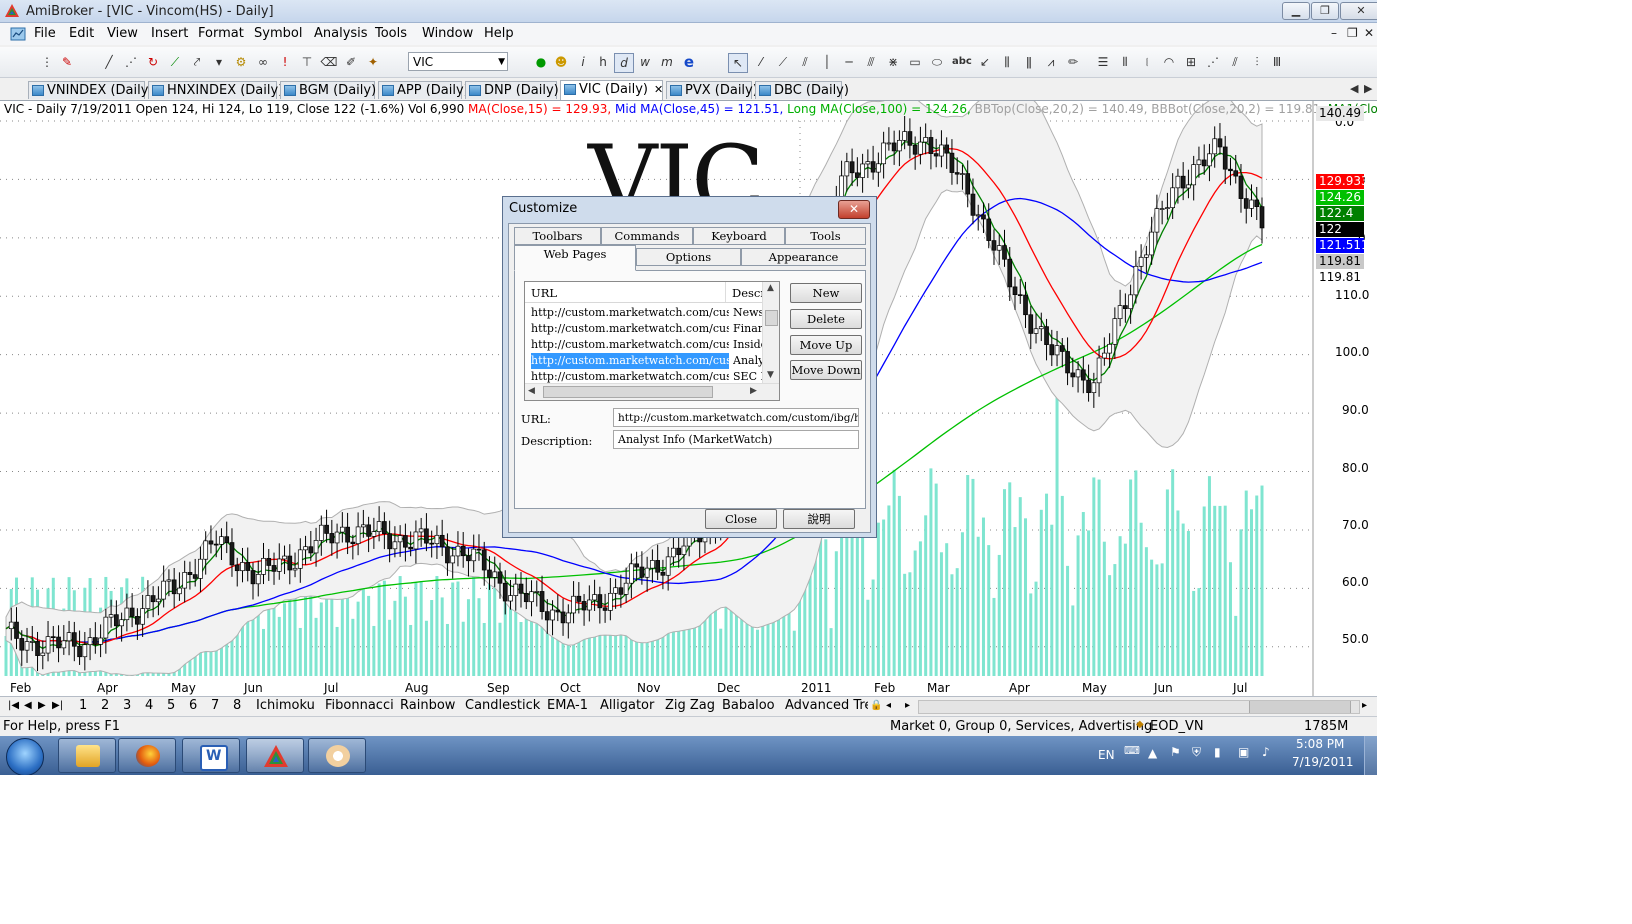 This screenshot has width=1632, height=924. What do you see at coordinates (1051, 62) in the screenshot?
I see `zigzag-icon: ⩘` at bounding box center [1051, 62].